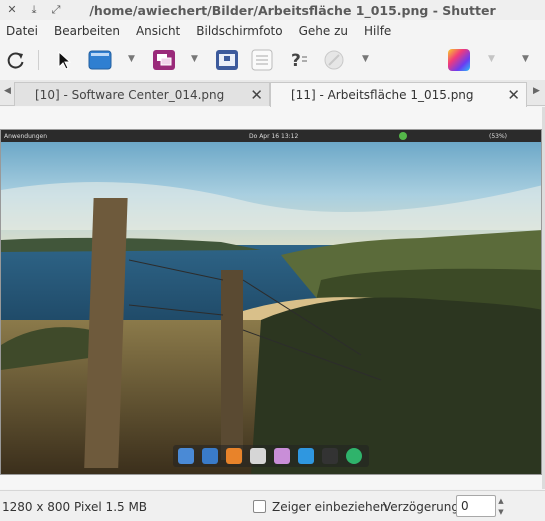  Describe the element at coordinates (330, 507) in the screenshot. I see `include-cursor-label: Zeiger einbeziehen` at that location.